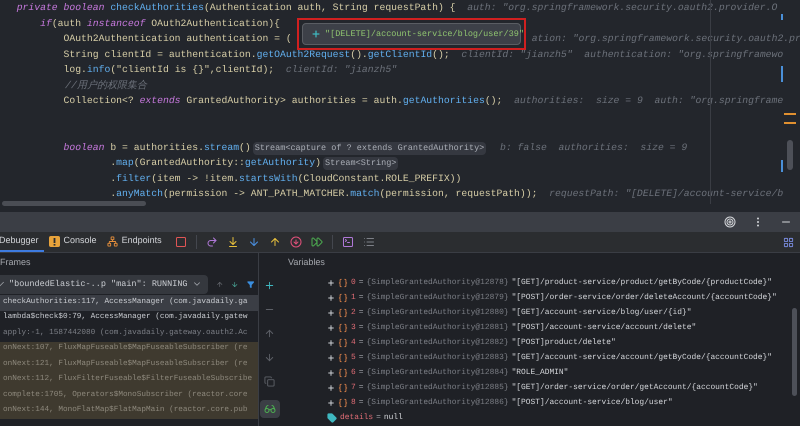  Describe the element at coordinates (156, 8) in the screenshot. I see `code-token: checkAuthorities` at that location.